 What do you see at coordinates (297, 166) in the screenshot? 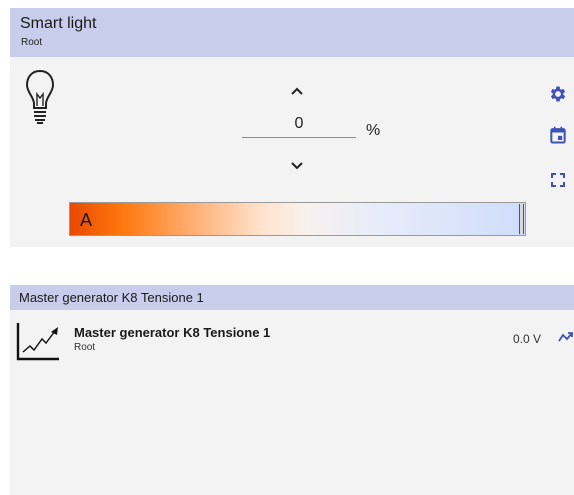
I see `chevron-down-icon` at bounding box center [297, 166].